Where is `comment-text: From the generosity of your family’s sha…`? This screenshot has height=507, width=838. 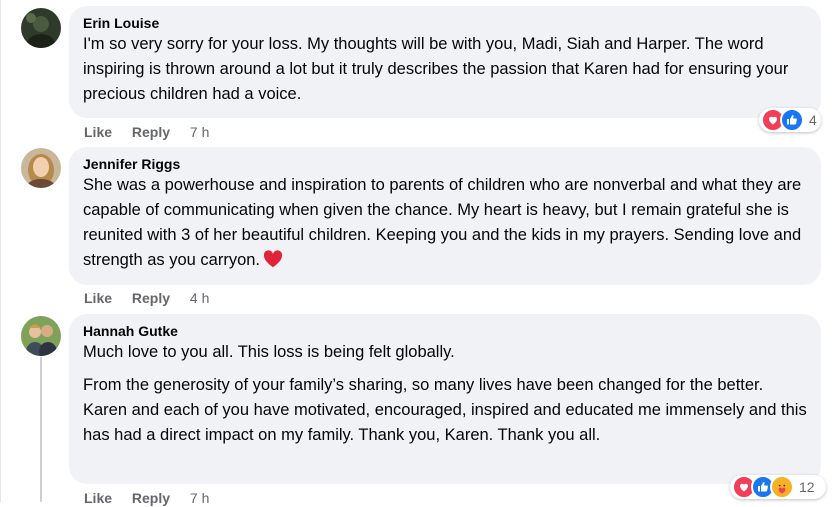
comment-text: From the generosity of your family’s sha… is located at coordinates (445, 410).